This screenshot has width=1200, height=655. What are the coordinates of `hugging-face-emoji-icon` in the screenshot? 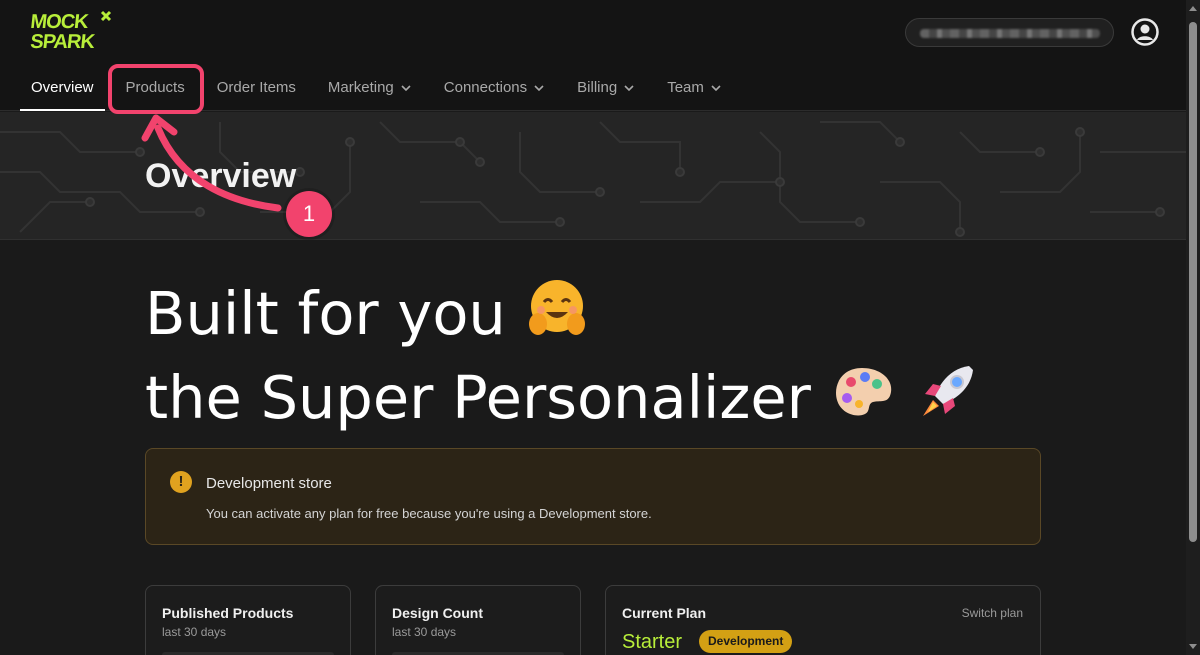 It's located at (557, 318).